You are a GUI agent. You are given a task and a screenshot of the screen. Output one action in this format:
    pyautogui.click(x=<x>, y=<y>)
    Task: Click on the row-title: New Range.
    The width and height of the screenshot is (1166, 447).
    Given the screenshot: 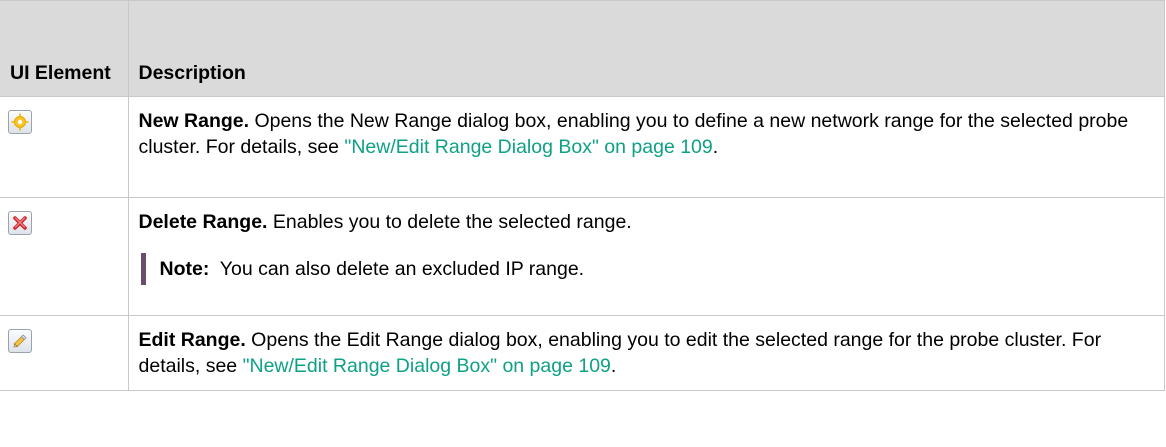 What is the action you would take?
    pyautogui.click(x=194, y=121)
    